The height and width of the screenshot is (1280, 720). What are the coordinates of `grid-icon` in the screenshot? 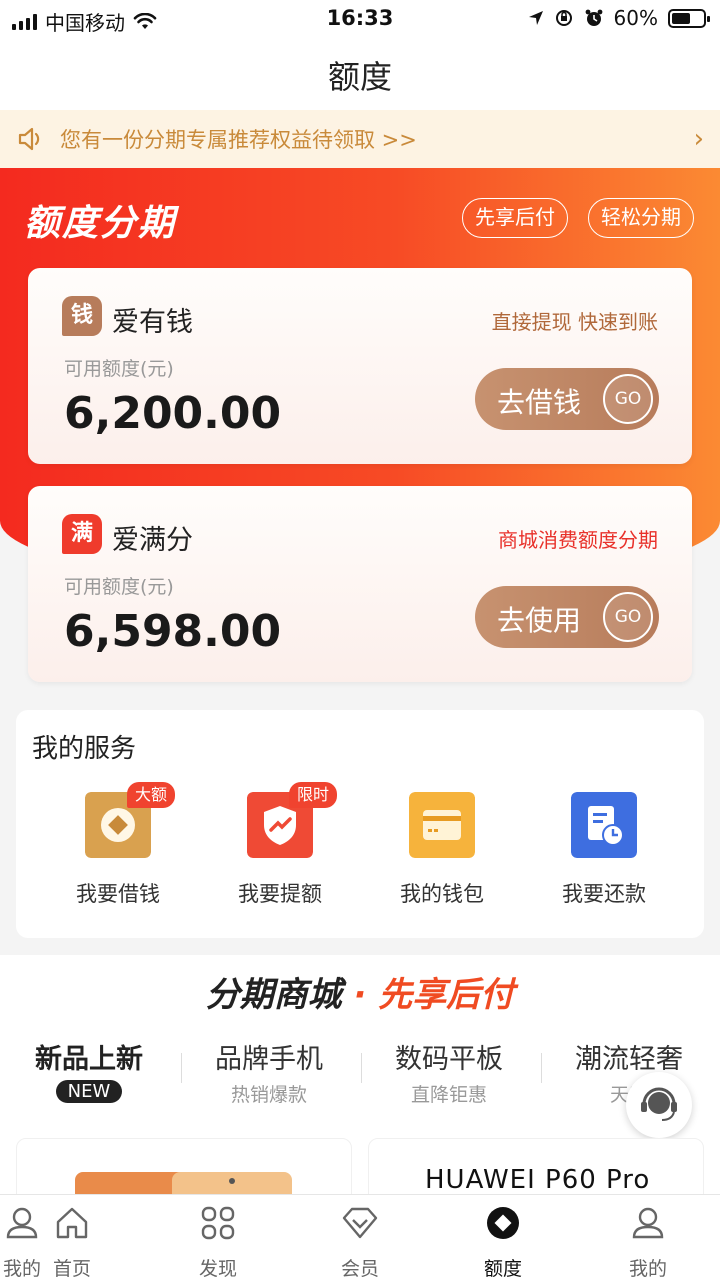 It's located at (218, 1223).